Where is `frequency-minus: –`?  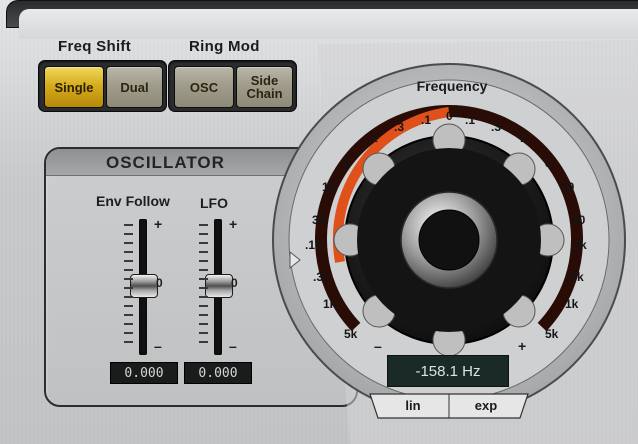 frequency-minus: – is located at coordinates (378, 346).